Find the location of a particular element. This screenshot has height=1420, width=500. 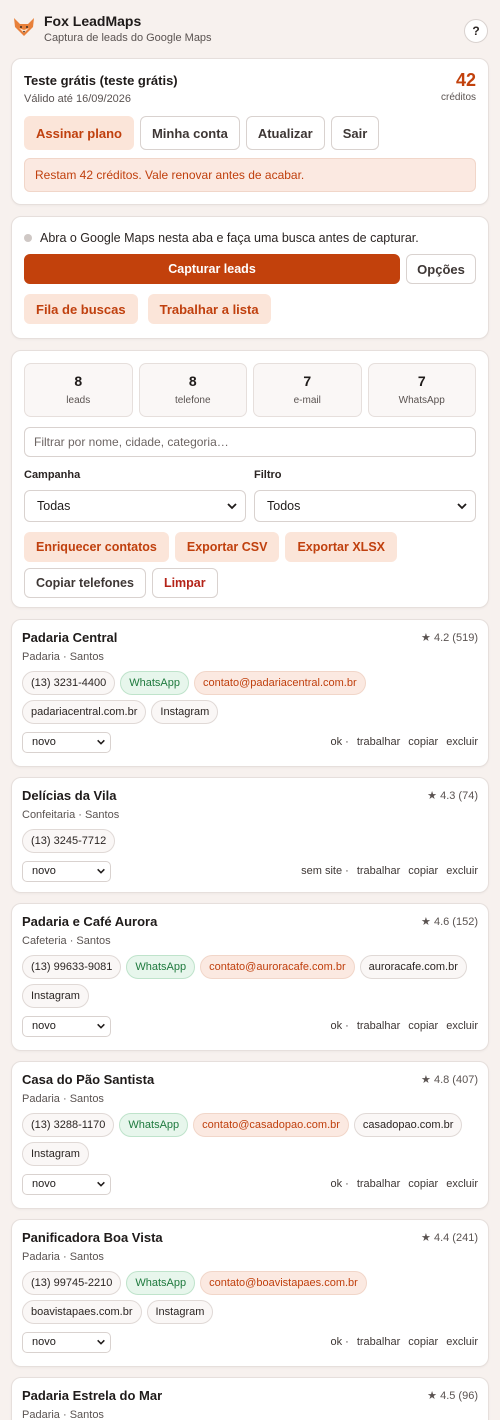

options-button: Opções is located at coordinates (441, 269).